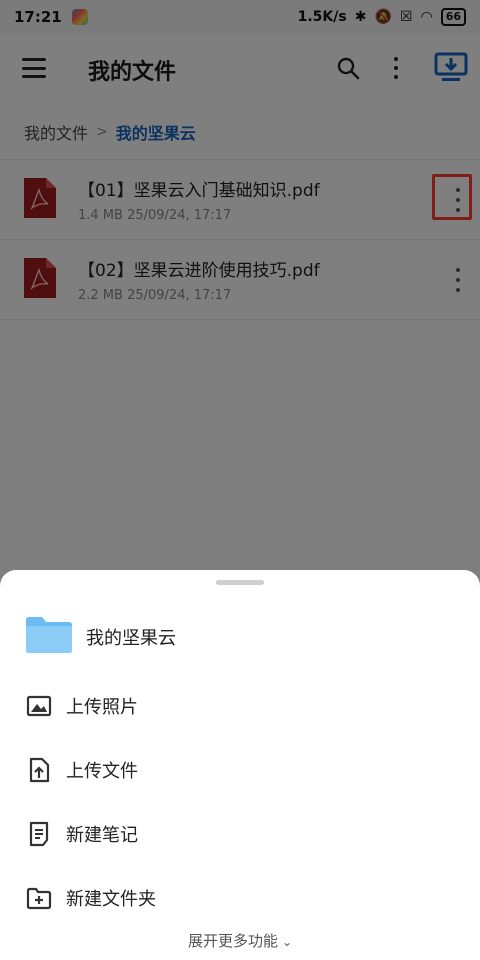  What do you see at coordinates (102, 707) in the screenshot?
I see `sheet-item-label: 上传照片` at bounding box center [102, 707].